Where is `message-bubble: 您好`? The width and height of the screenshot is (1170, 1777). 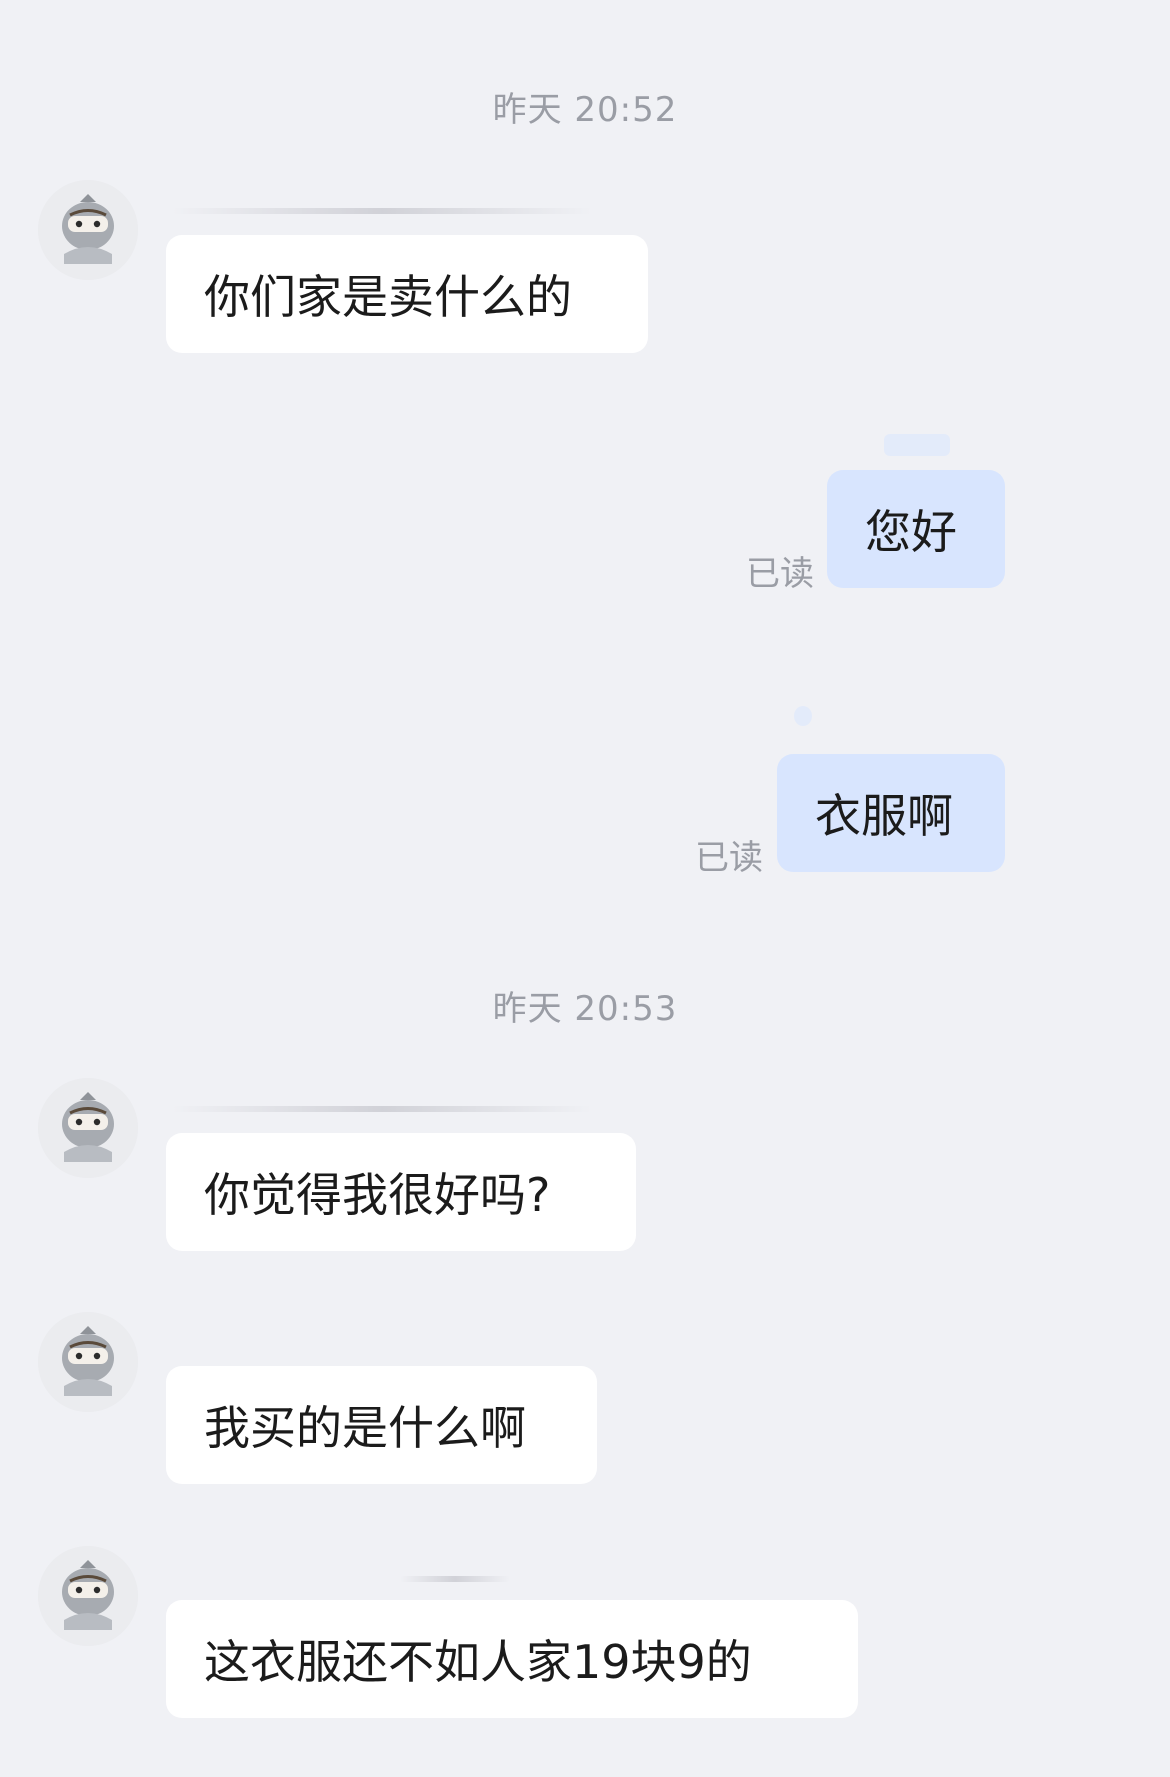
message-bubble: 您好 is located at coordinates (916, 529).